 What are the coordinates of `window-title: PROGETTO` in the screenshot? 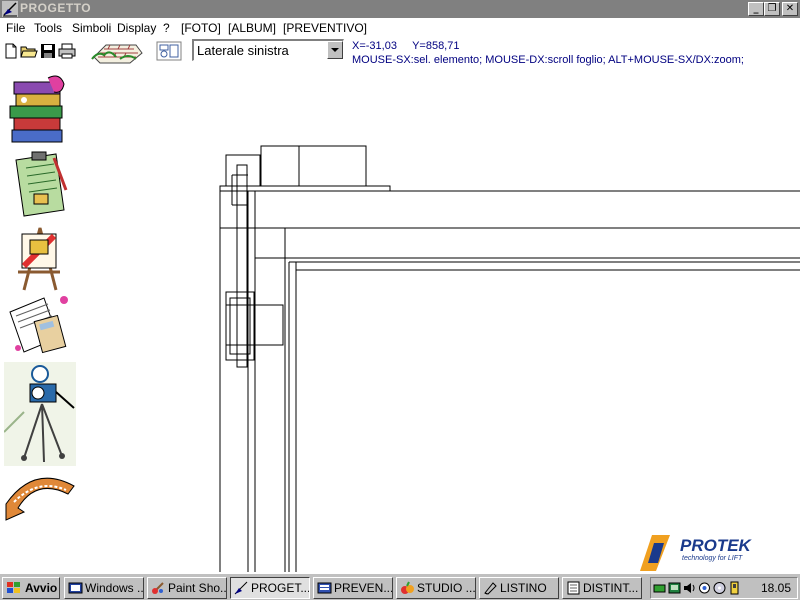 It's located at (56, 8).